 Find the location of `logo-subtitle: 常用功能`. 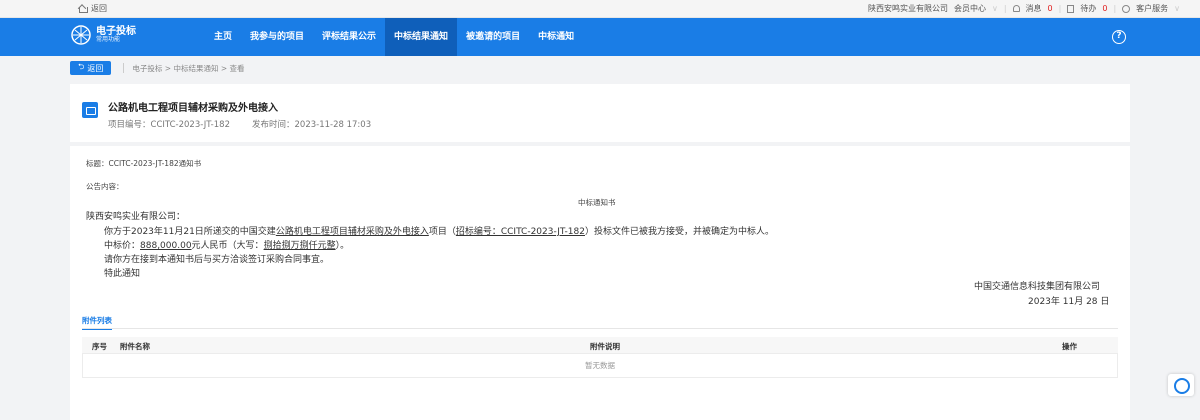

logo-subtitle: 常用功能 is located at coordinates (108, 40).